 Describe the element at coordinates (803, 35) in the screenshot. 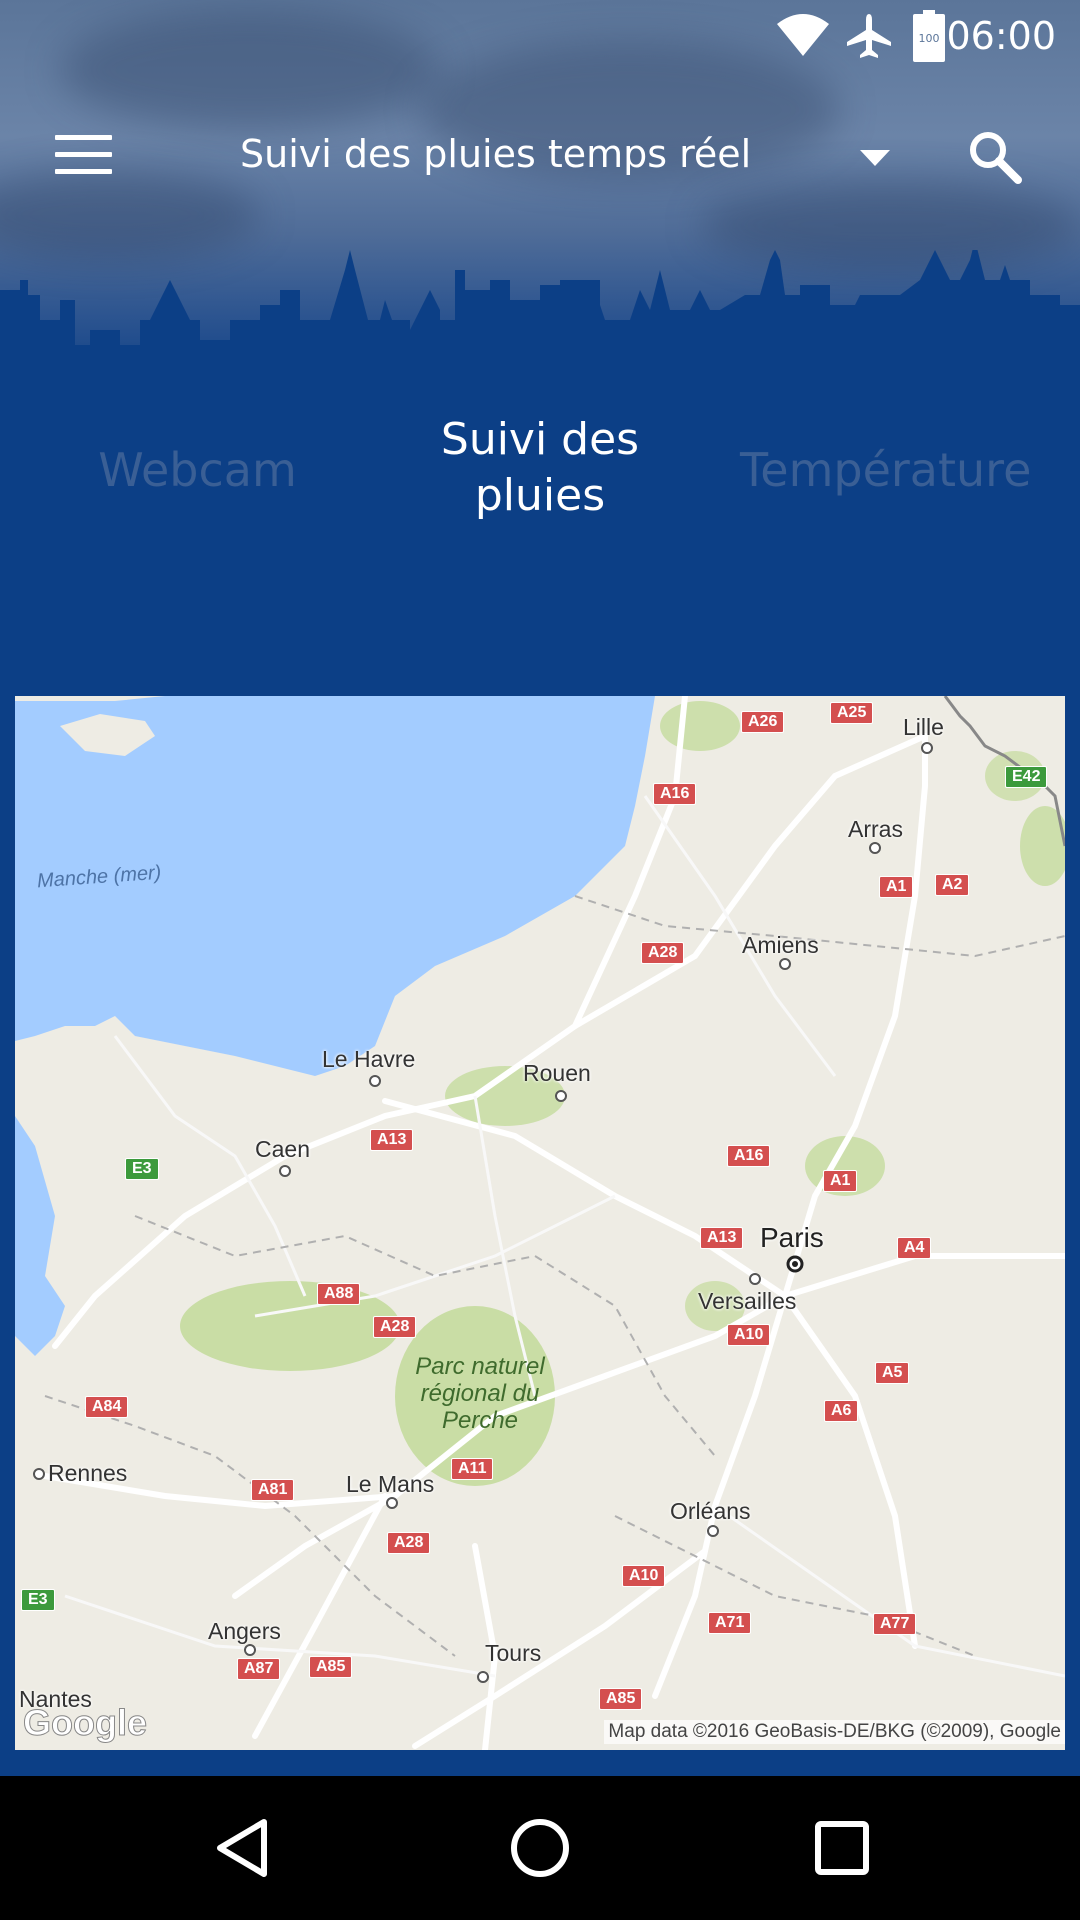

I see `wifi-icon` at that location.